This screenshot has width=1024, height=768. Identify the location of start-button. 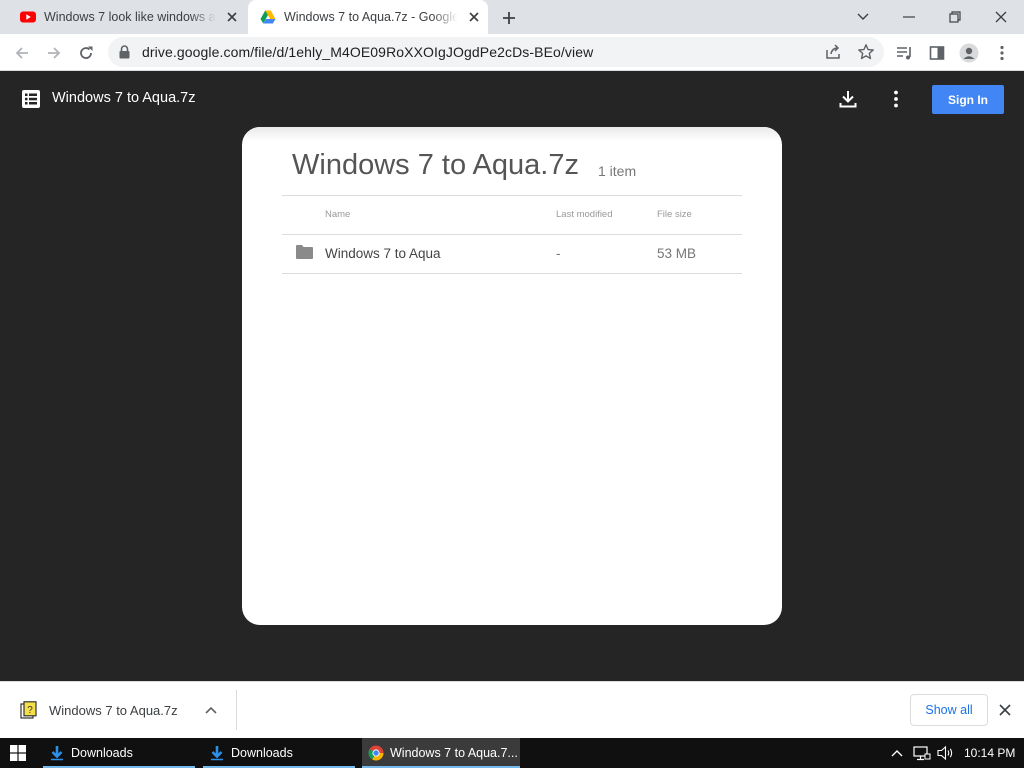
(18, 753).